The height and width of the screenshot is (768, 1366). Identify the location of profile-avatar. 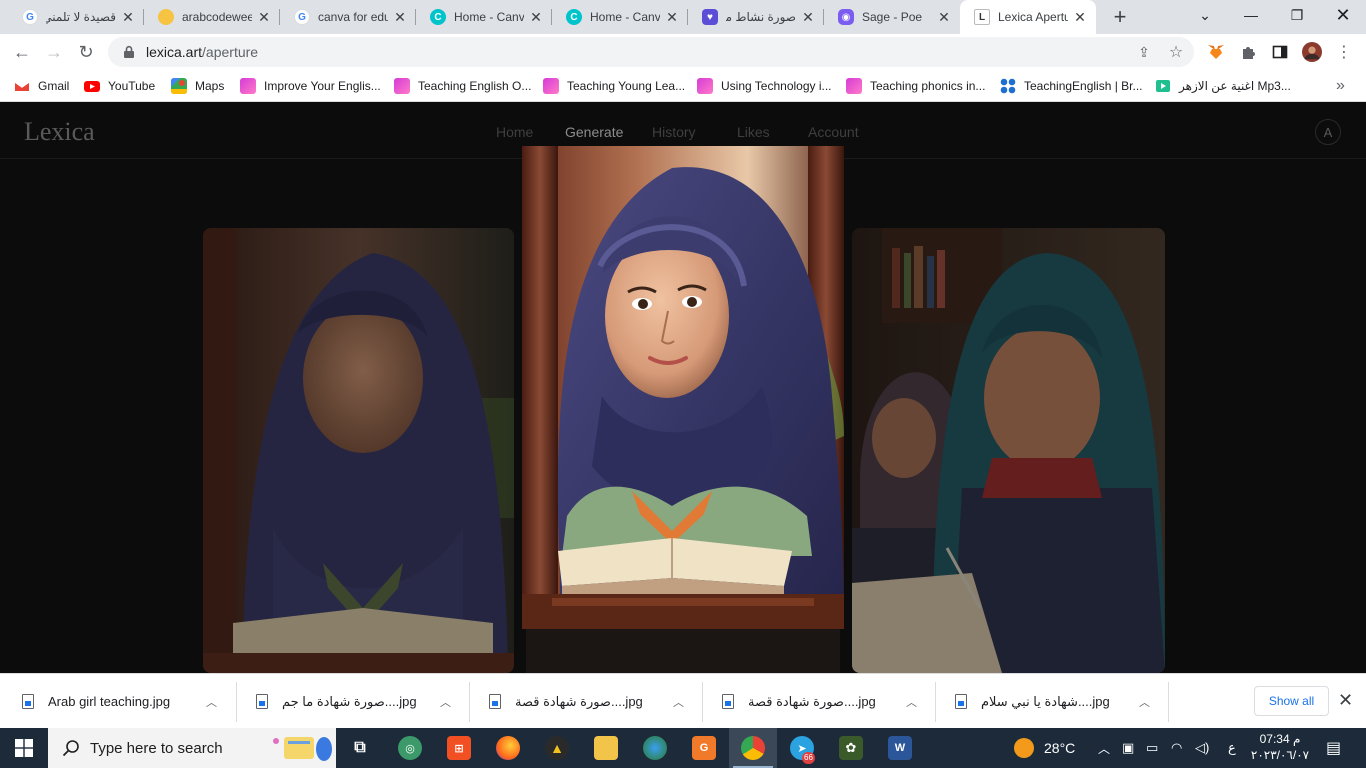
(1312, 52).